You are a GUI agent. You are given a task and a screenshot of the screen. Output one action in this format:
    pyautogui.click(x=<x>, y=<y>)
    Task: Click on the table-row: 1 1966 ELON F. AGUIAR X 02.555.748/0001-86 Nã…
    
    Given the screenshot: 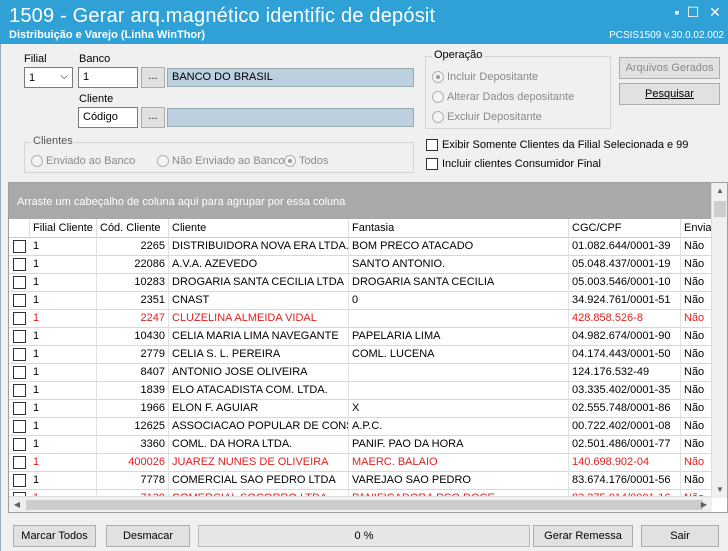 What is the action you would take?
    pyautogui.click(x=360, y=409)
    